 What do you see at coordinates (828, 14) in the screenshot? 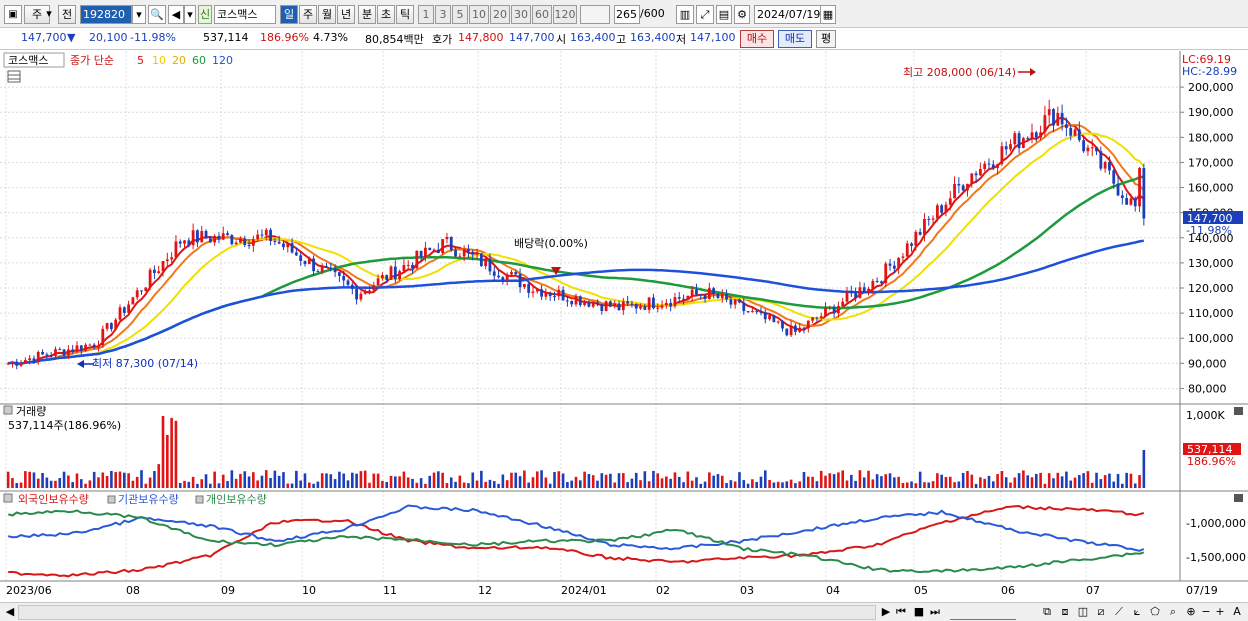
I see `calendar-icon: ▦` at bounding box center [828, 14].